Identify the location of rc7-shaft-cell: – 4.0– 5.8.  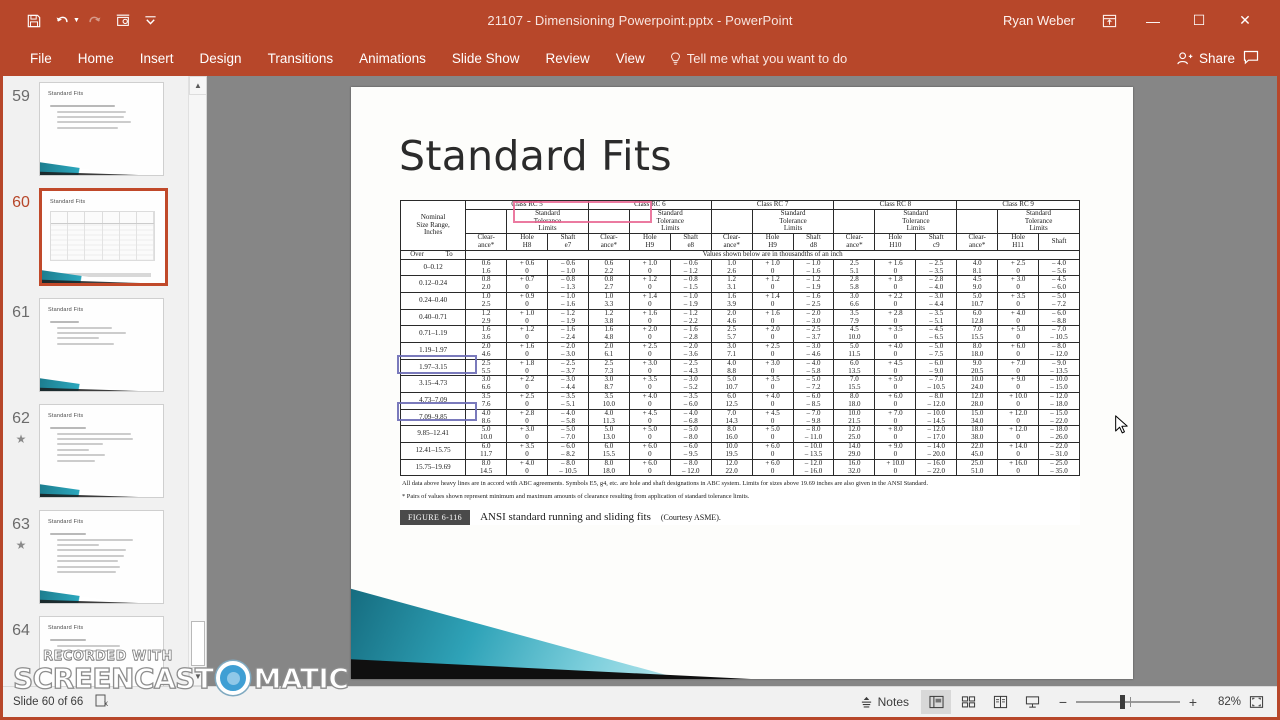
(813, 367).